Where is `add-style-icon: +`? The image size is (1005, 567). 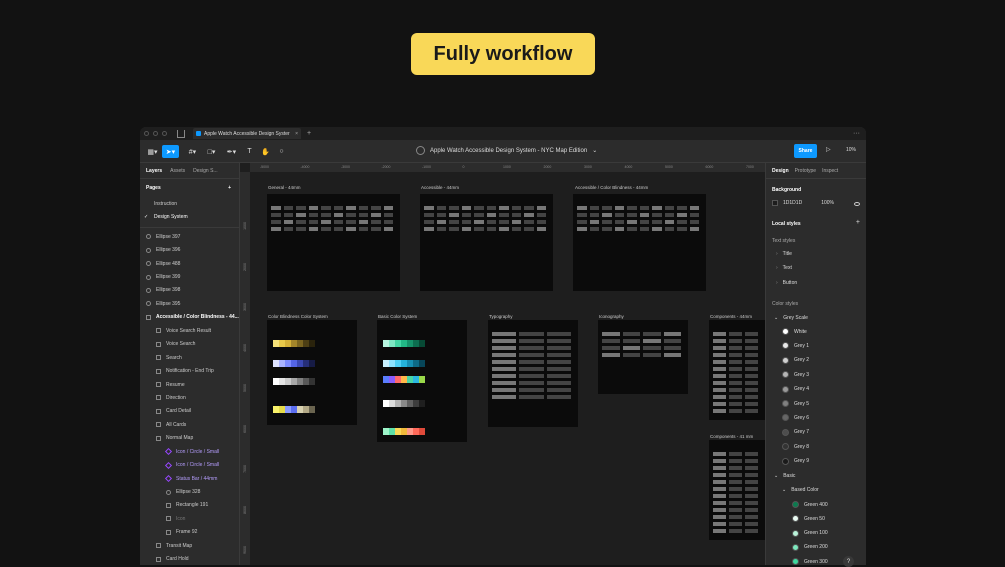
add-style-icon: + is located at coordinates (858, 222).